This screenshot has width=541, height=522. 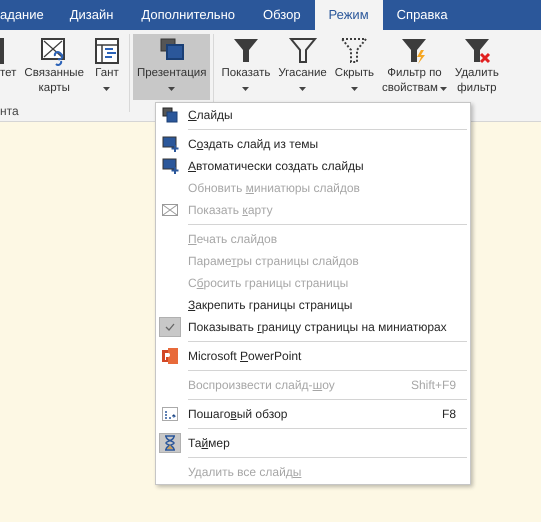 What do you see at coordinates (414, 67) in the screenshot?
I see `ribbon-button: Фильтр по свойствам` at bounding box center [414, 67].